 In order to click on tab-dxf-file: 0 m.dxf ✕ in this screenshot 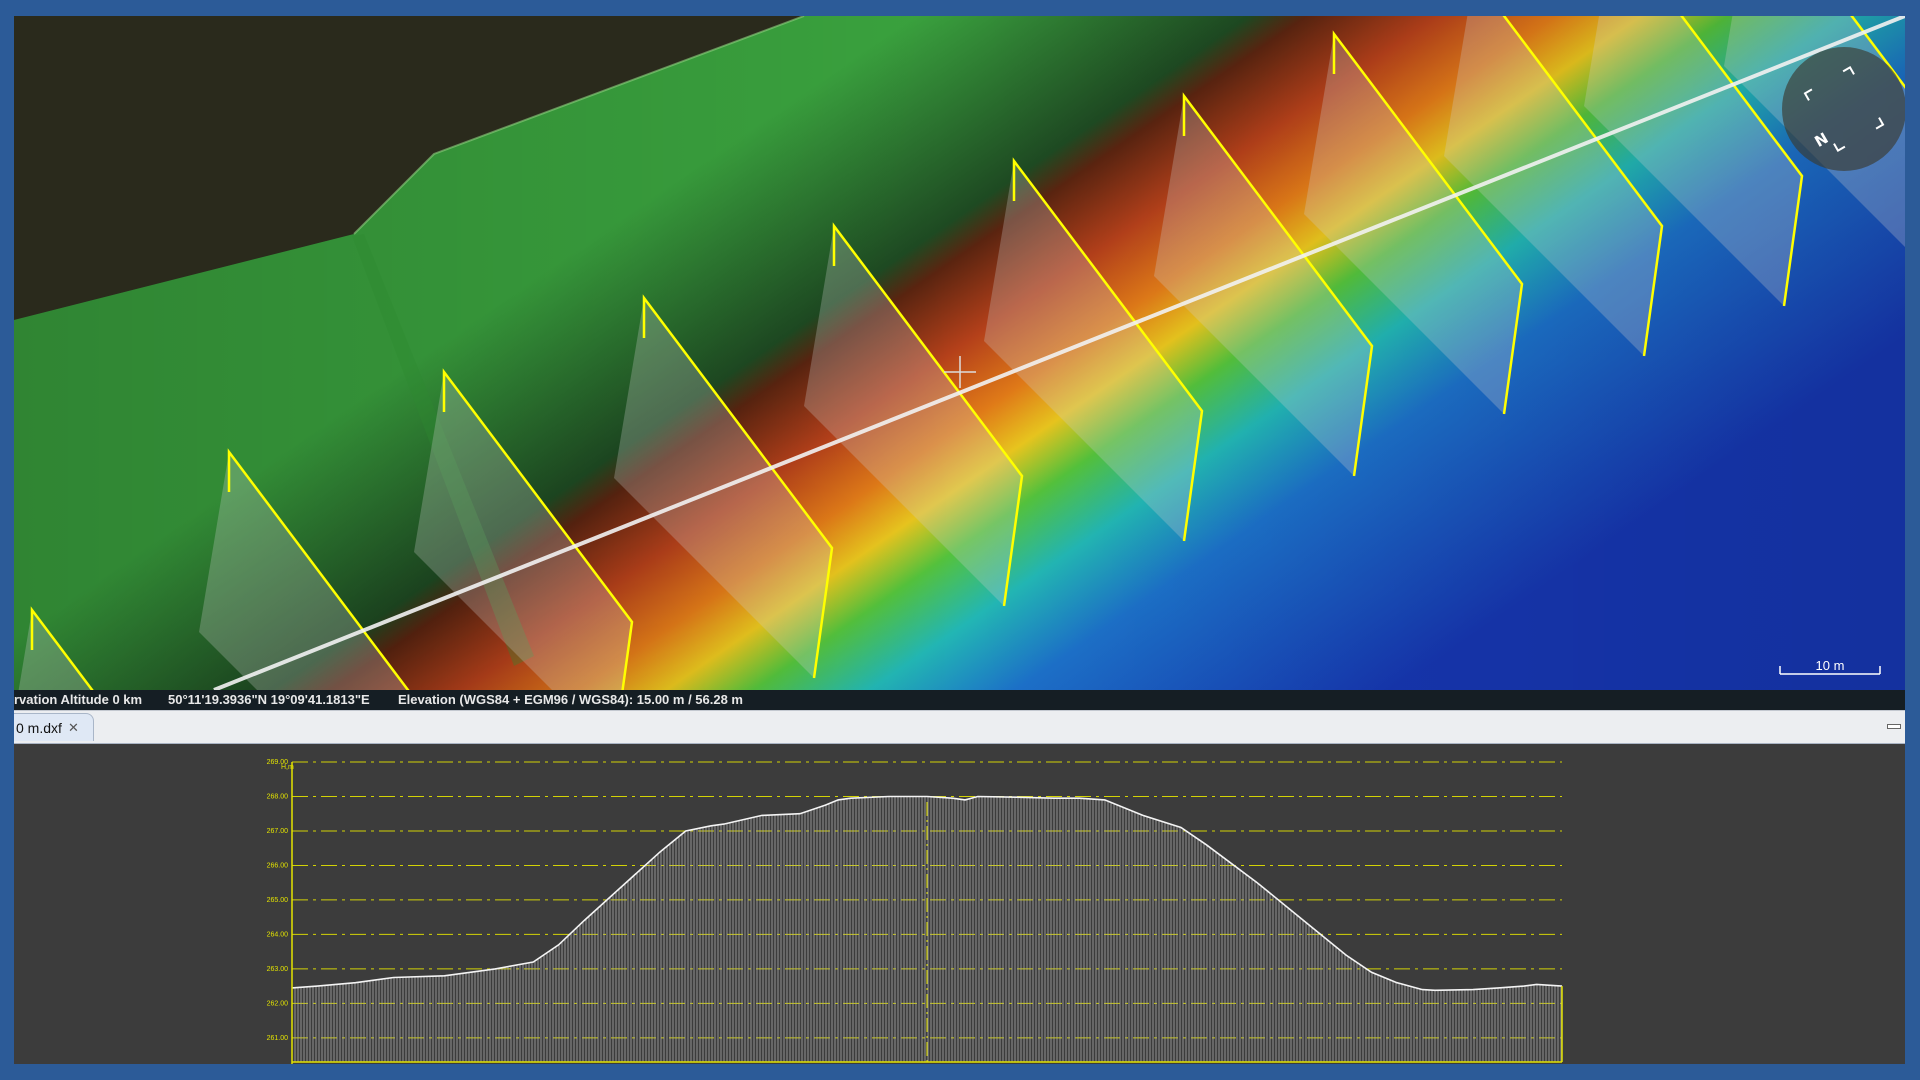, I will do `click(54, 727)`.